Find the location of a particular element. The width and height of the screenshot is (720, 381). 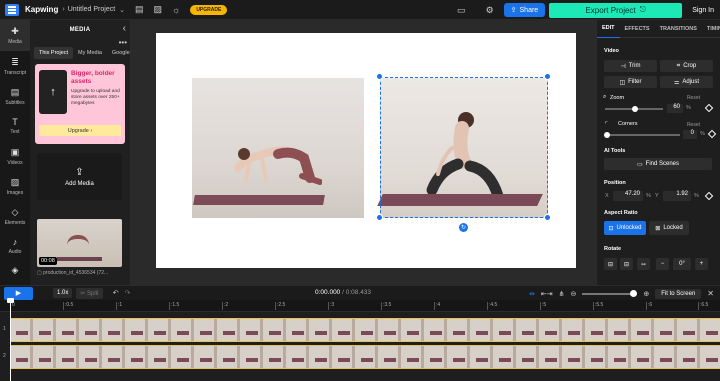

share-button: ⇪ Share is located at coordinates (524, 10).